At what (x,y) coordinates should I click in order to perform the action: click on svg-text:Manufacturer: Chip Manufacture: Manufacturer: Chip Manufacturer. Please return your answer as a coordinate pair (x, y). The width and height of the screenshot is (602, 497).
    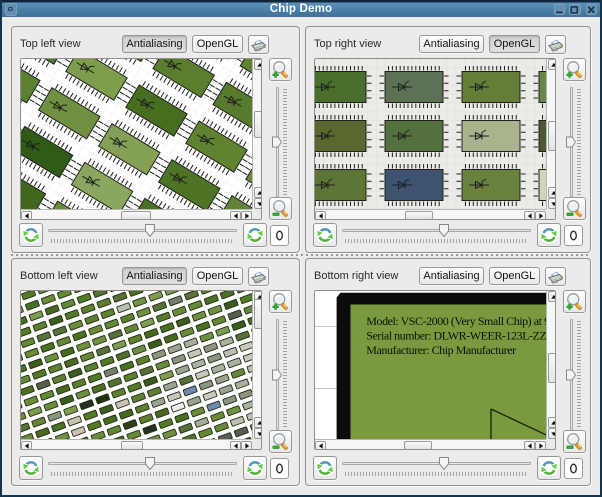
    Looking at the image, I should click on (441, 350).